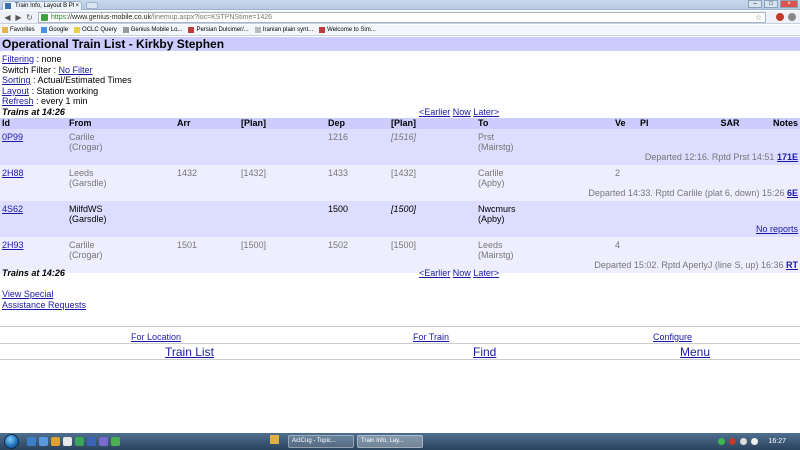 The width and height of the screenshot is (800, 450). Describe the element at coordinates (99, 30) in the screenshot. I see `bookmark-label: OCLC Query` at that location.